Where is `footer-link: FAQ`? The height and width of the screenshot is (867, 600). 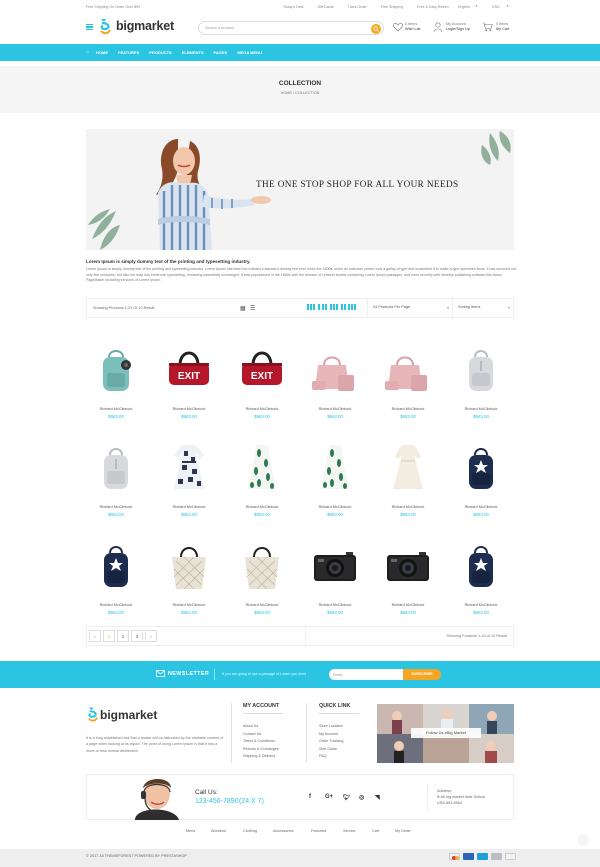 footer-link: FAQ is located at coordinates (331, 757).